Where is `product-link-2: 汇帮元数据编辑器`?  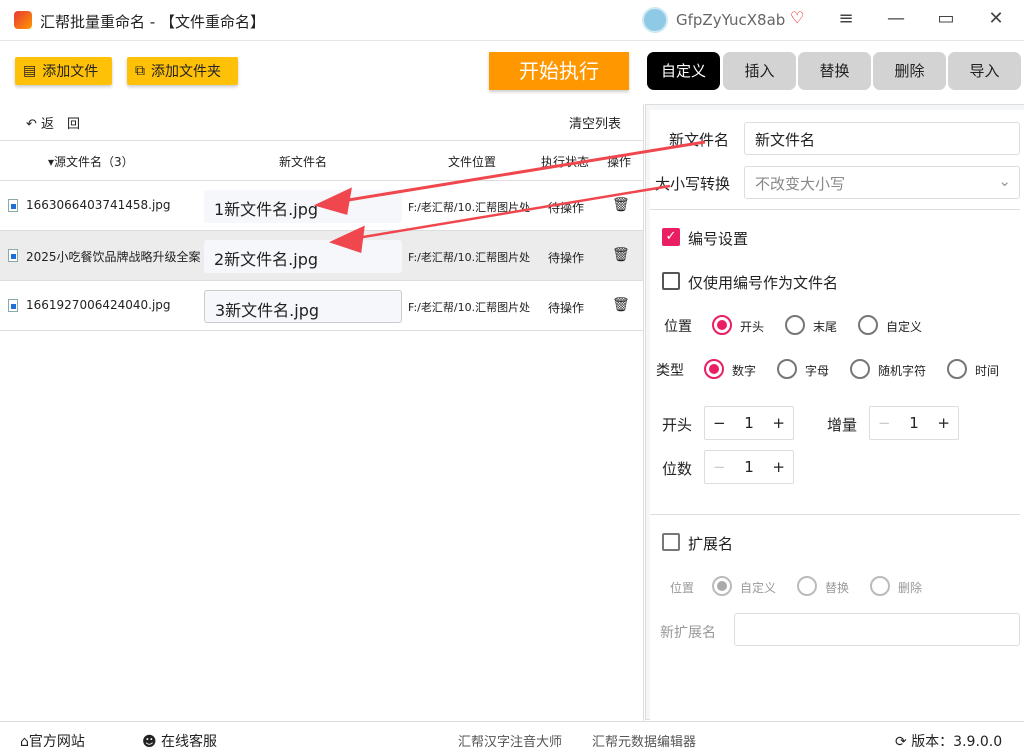 product-link-2: 汇帮元数据编辑器 is located at coordinates (644, 740).